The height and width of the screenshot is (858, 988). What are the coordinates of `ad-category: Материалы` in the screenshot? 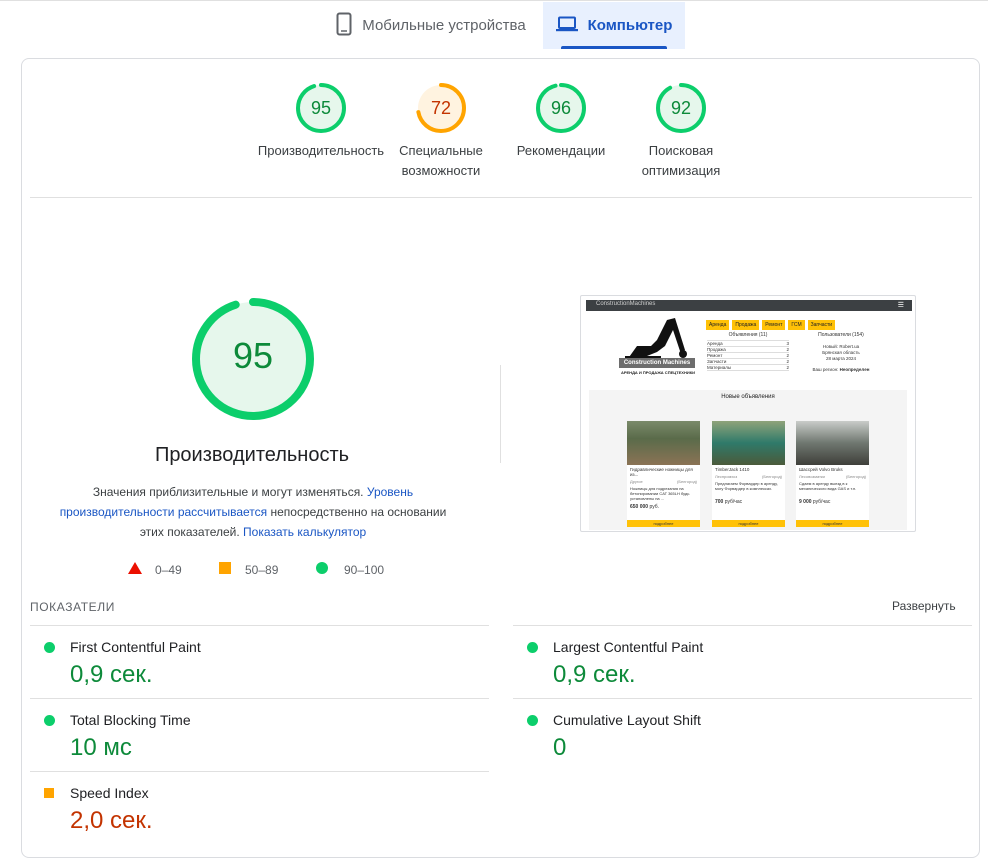 It's located at (719, 367).